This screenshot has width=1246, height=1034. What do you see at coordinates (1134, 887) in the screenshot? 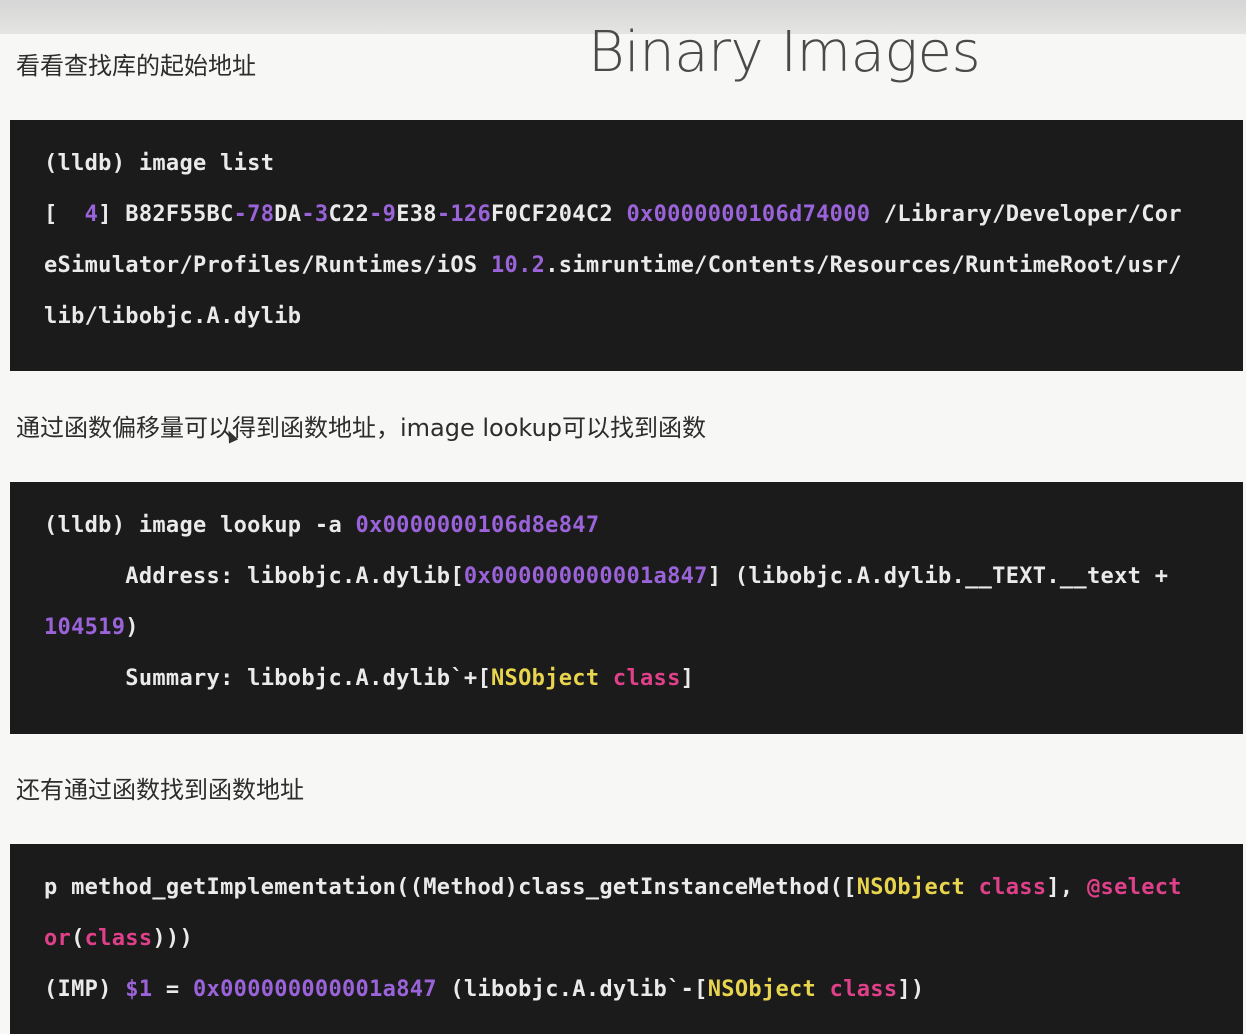
I see `code-token: @select` at bounding box center [1134, 887].